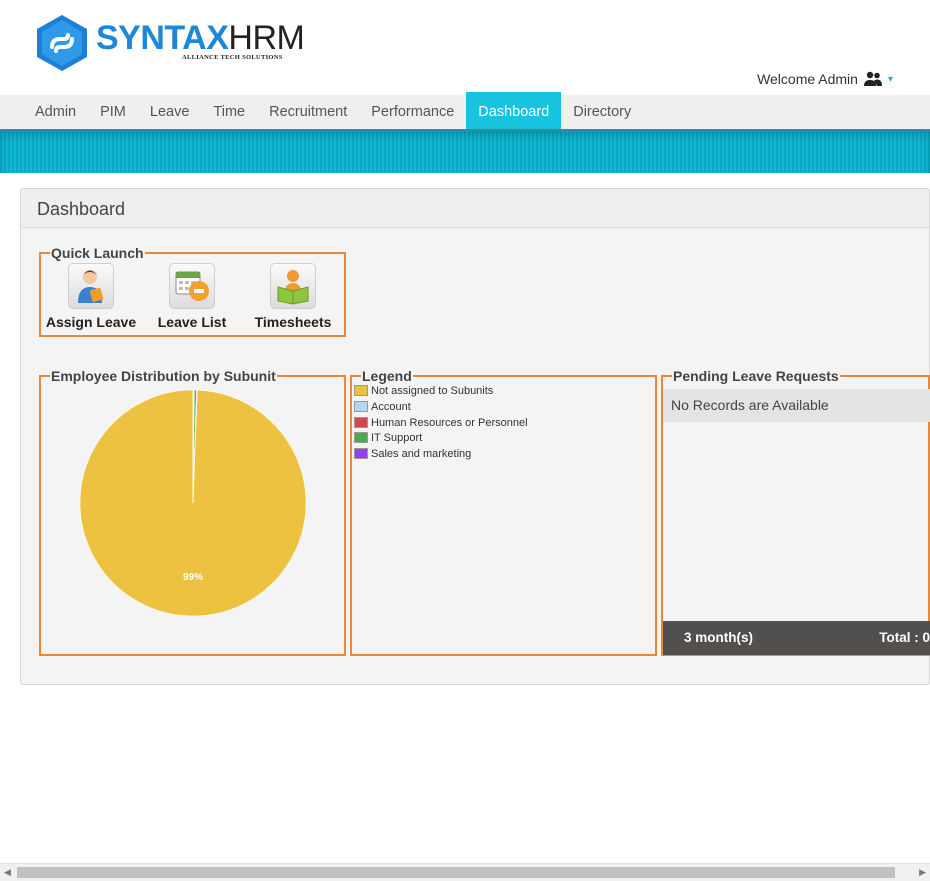  Describe the element at coordinates (872, 78) in the screenshot. I see `users-icon` at that location.